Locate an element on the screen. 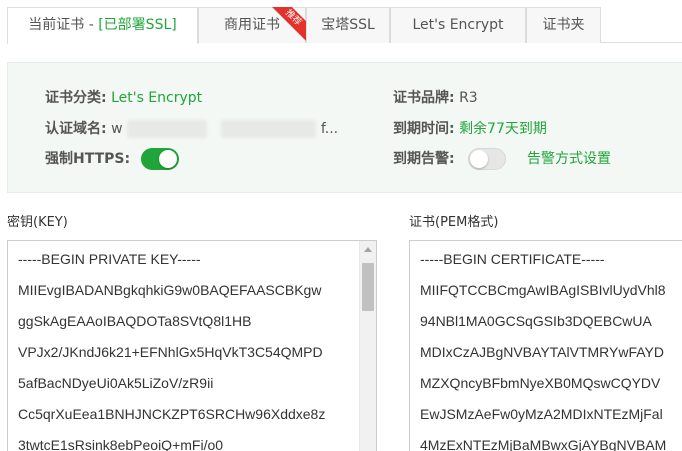  cert-category-label: 证书分类: is located at coordinates (76, 98).